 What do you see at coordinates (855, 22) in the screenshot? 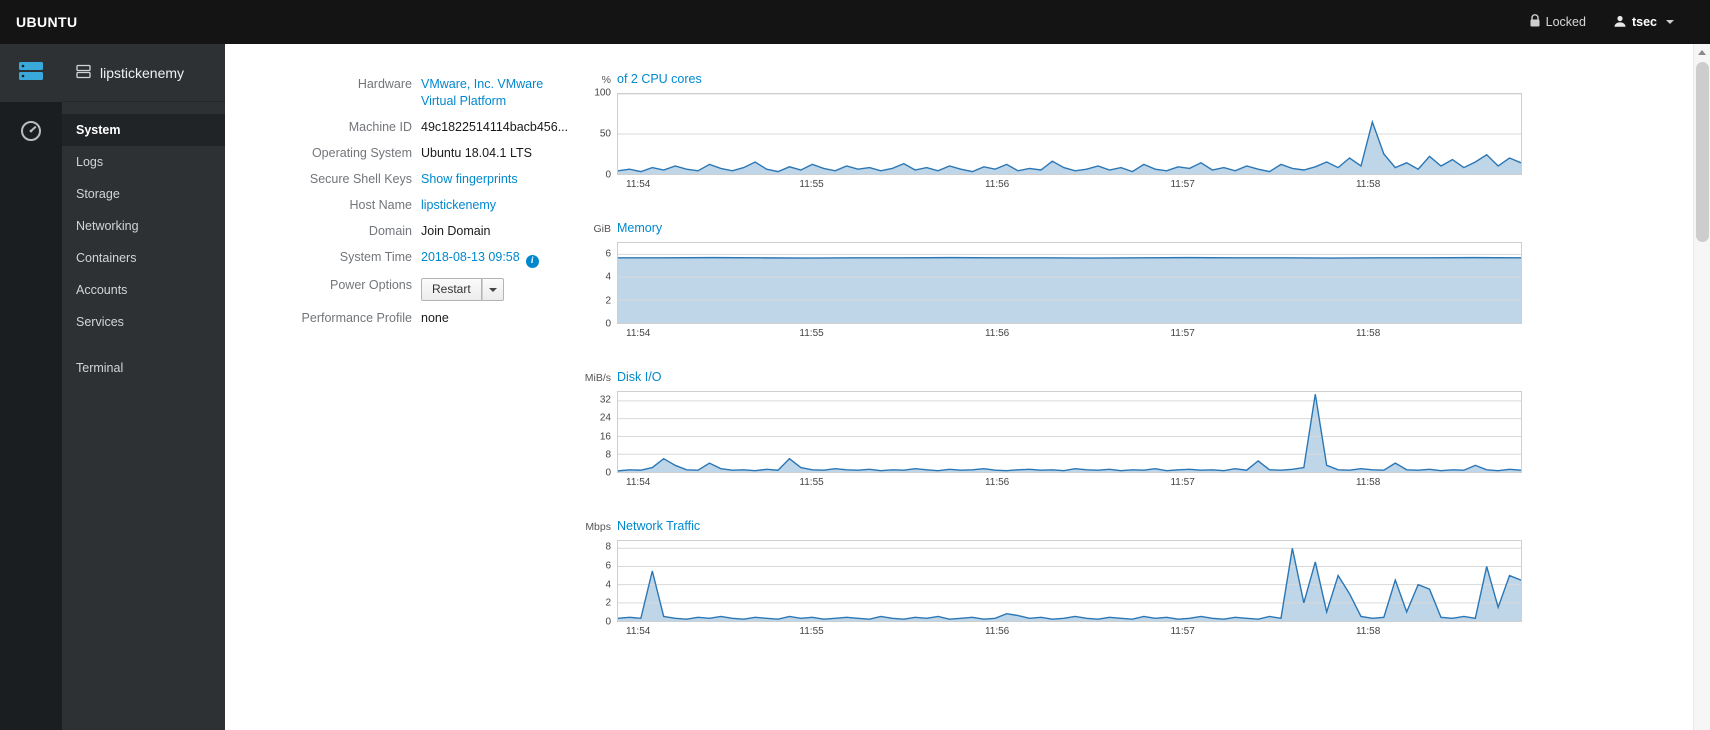
I see `top-navigation-bar: UBUNTU Locked tsec` at bounding box center [855, 22].